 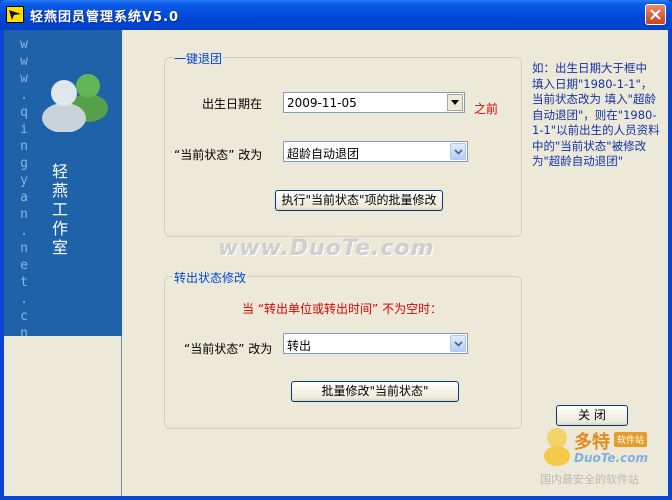 What do you see at coordinates (342, 309) in the screenshot?
I see `transfer-condition-text: 当 “转出单位或转出时间” 不为空时：` at bounding box center [342, 309].